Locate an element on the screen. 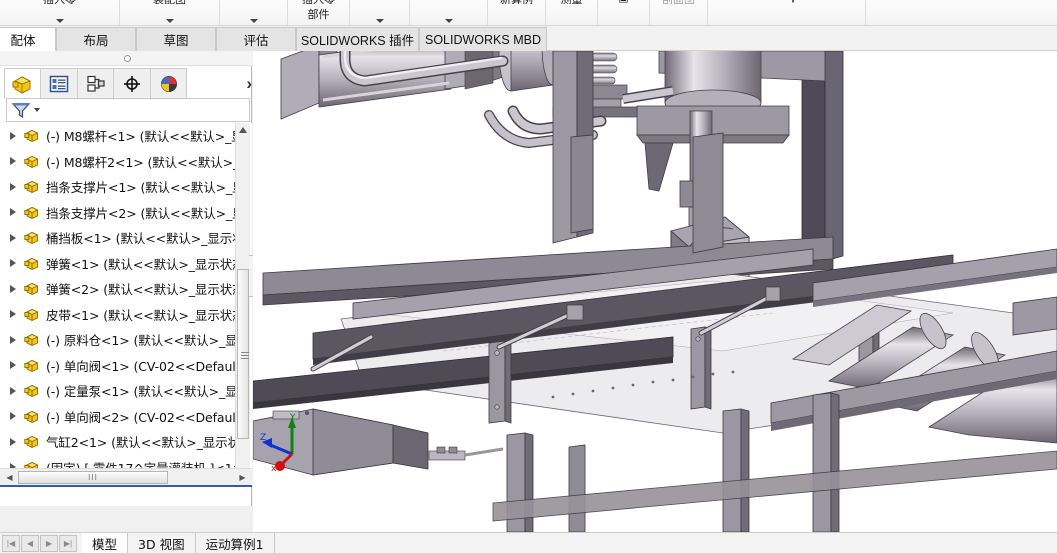 The image size is (1057, 553). first-tab-button: |◀ is located at coordinates (11, 543).